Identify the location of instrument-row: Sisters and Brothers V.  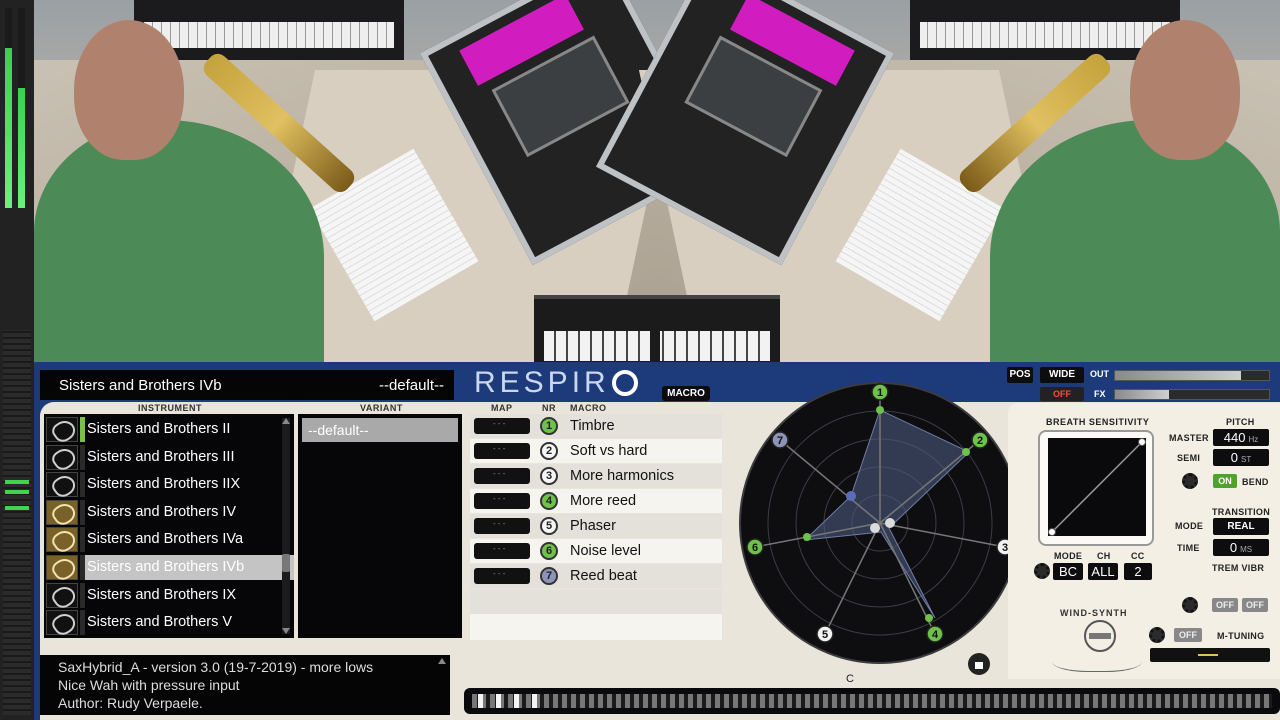
(169, 622).